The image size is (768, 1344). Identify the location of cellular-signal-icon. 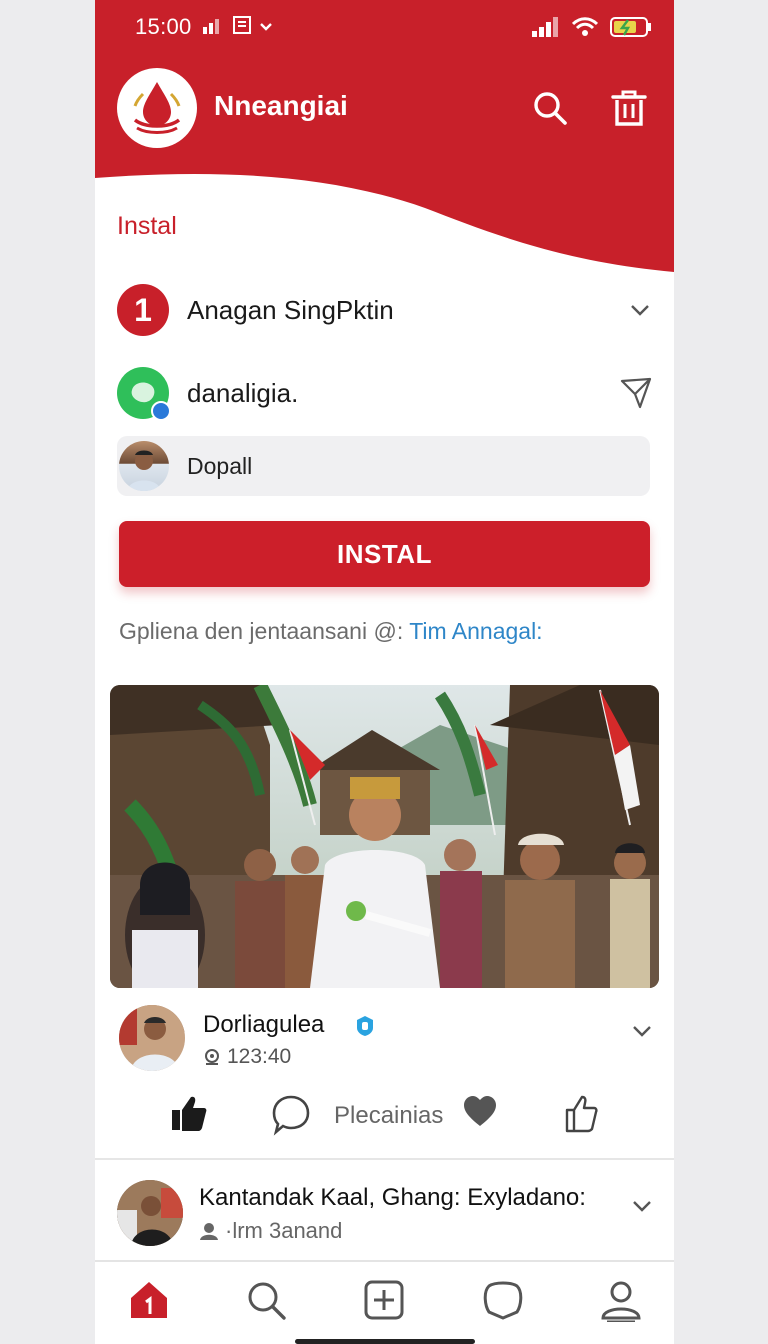
(545, 27).